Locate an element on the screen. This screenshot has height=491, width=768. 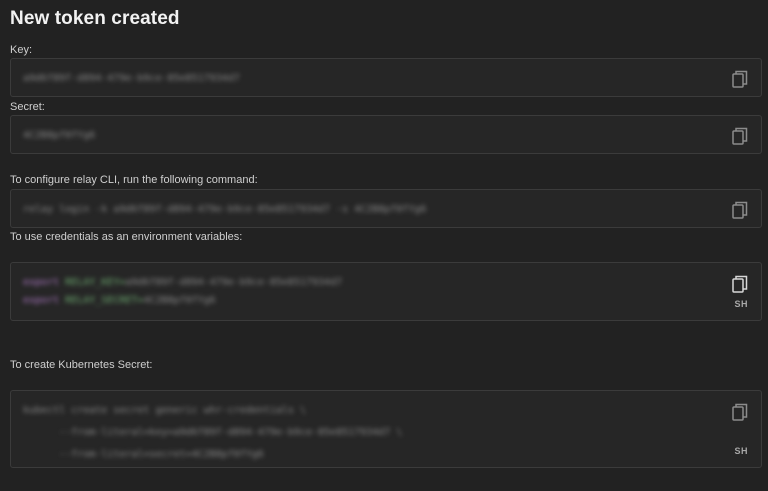
key-label: Key: is located at coordinates (21, 50).